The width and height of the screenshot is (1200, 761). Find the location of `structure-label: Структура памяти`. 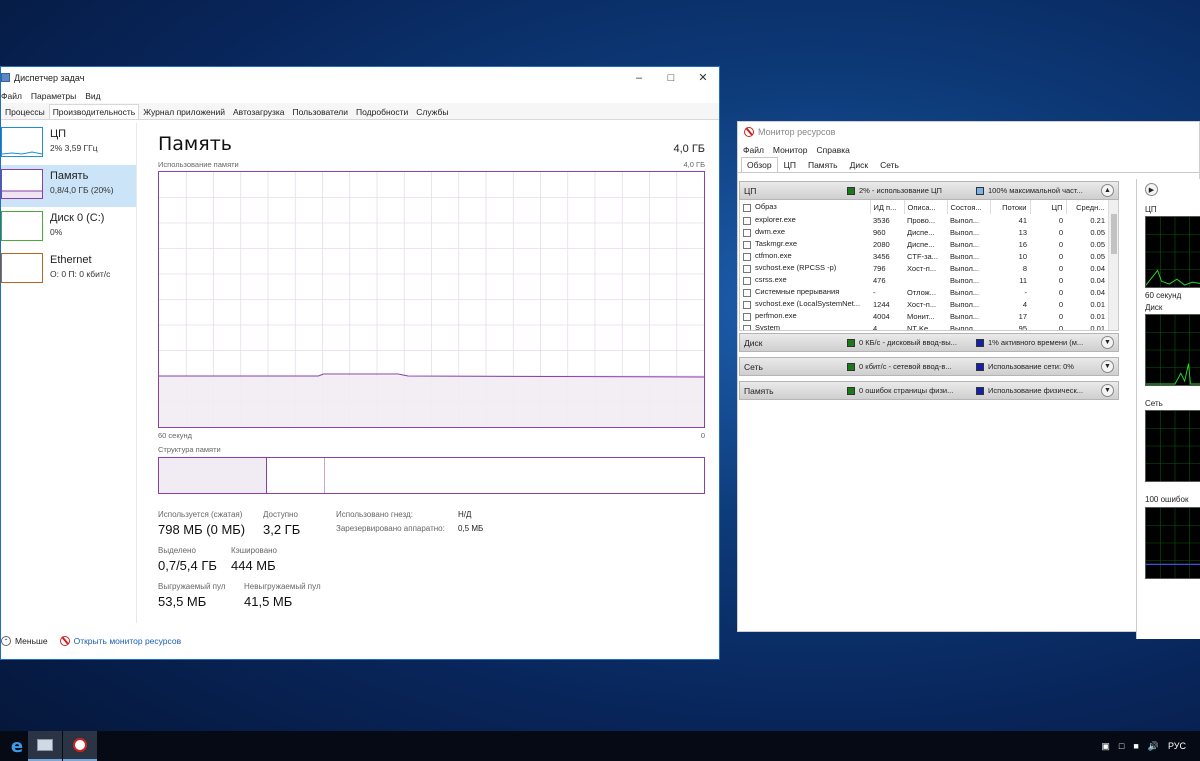

structure-label: Структура памяти is located at coordinates (189, 449).